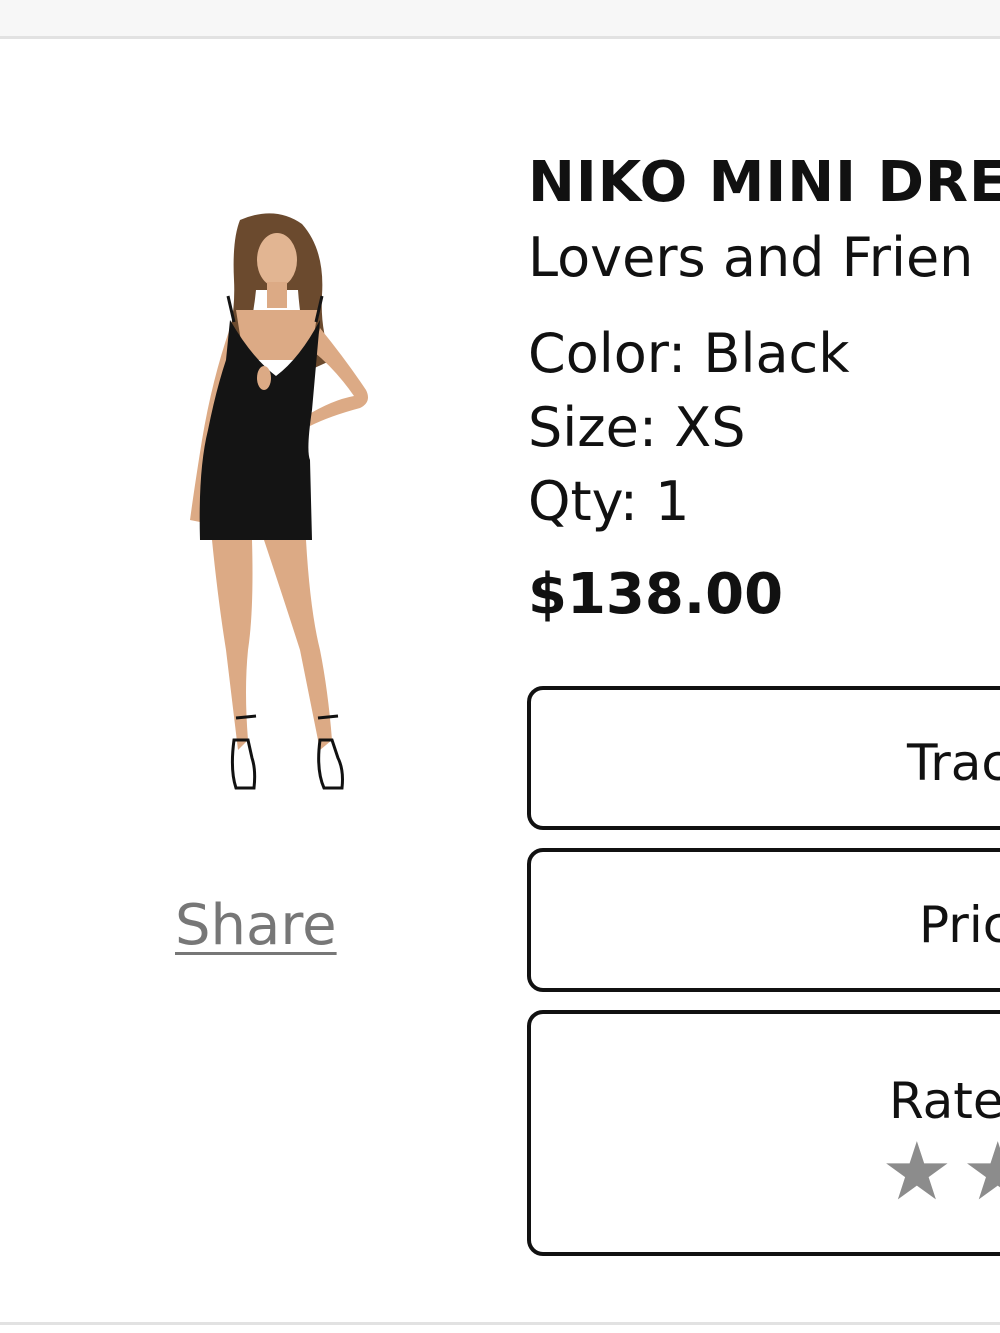  What do you see at coordinates (609, 501) in the screenshot?
I see `product-qty: Qty: 1` at bounding box center [609, 501].